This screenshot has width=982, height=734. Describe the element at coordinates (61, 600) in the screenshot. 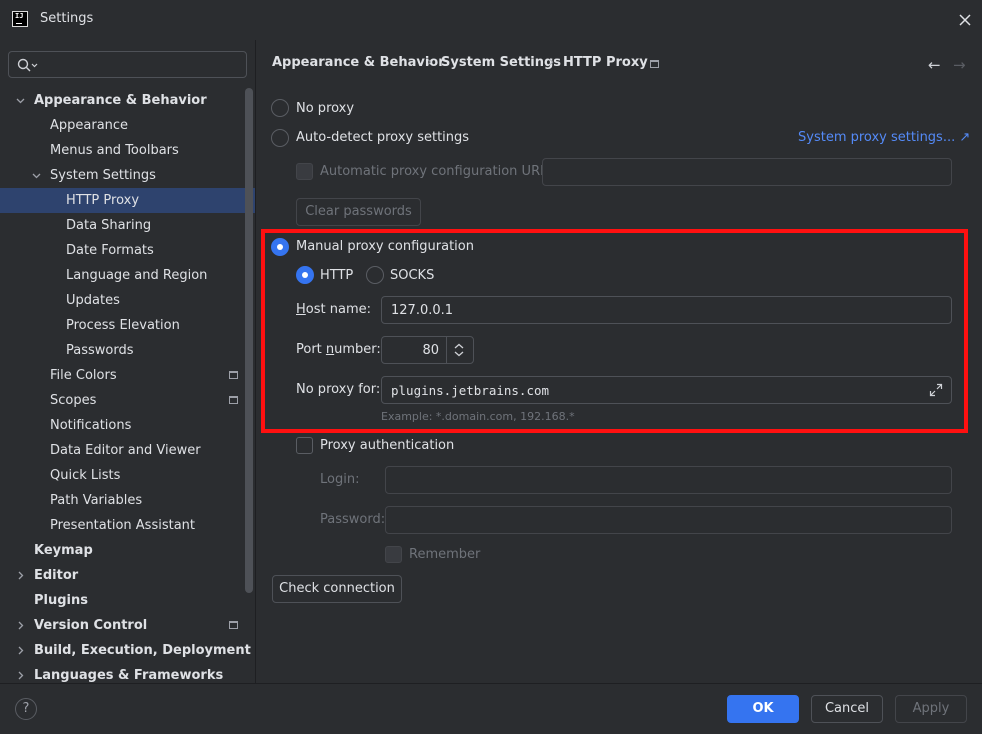

I see `sidebar-item-label: Plugins` at that location.